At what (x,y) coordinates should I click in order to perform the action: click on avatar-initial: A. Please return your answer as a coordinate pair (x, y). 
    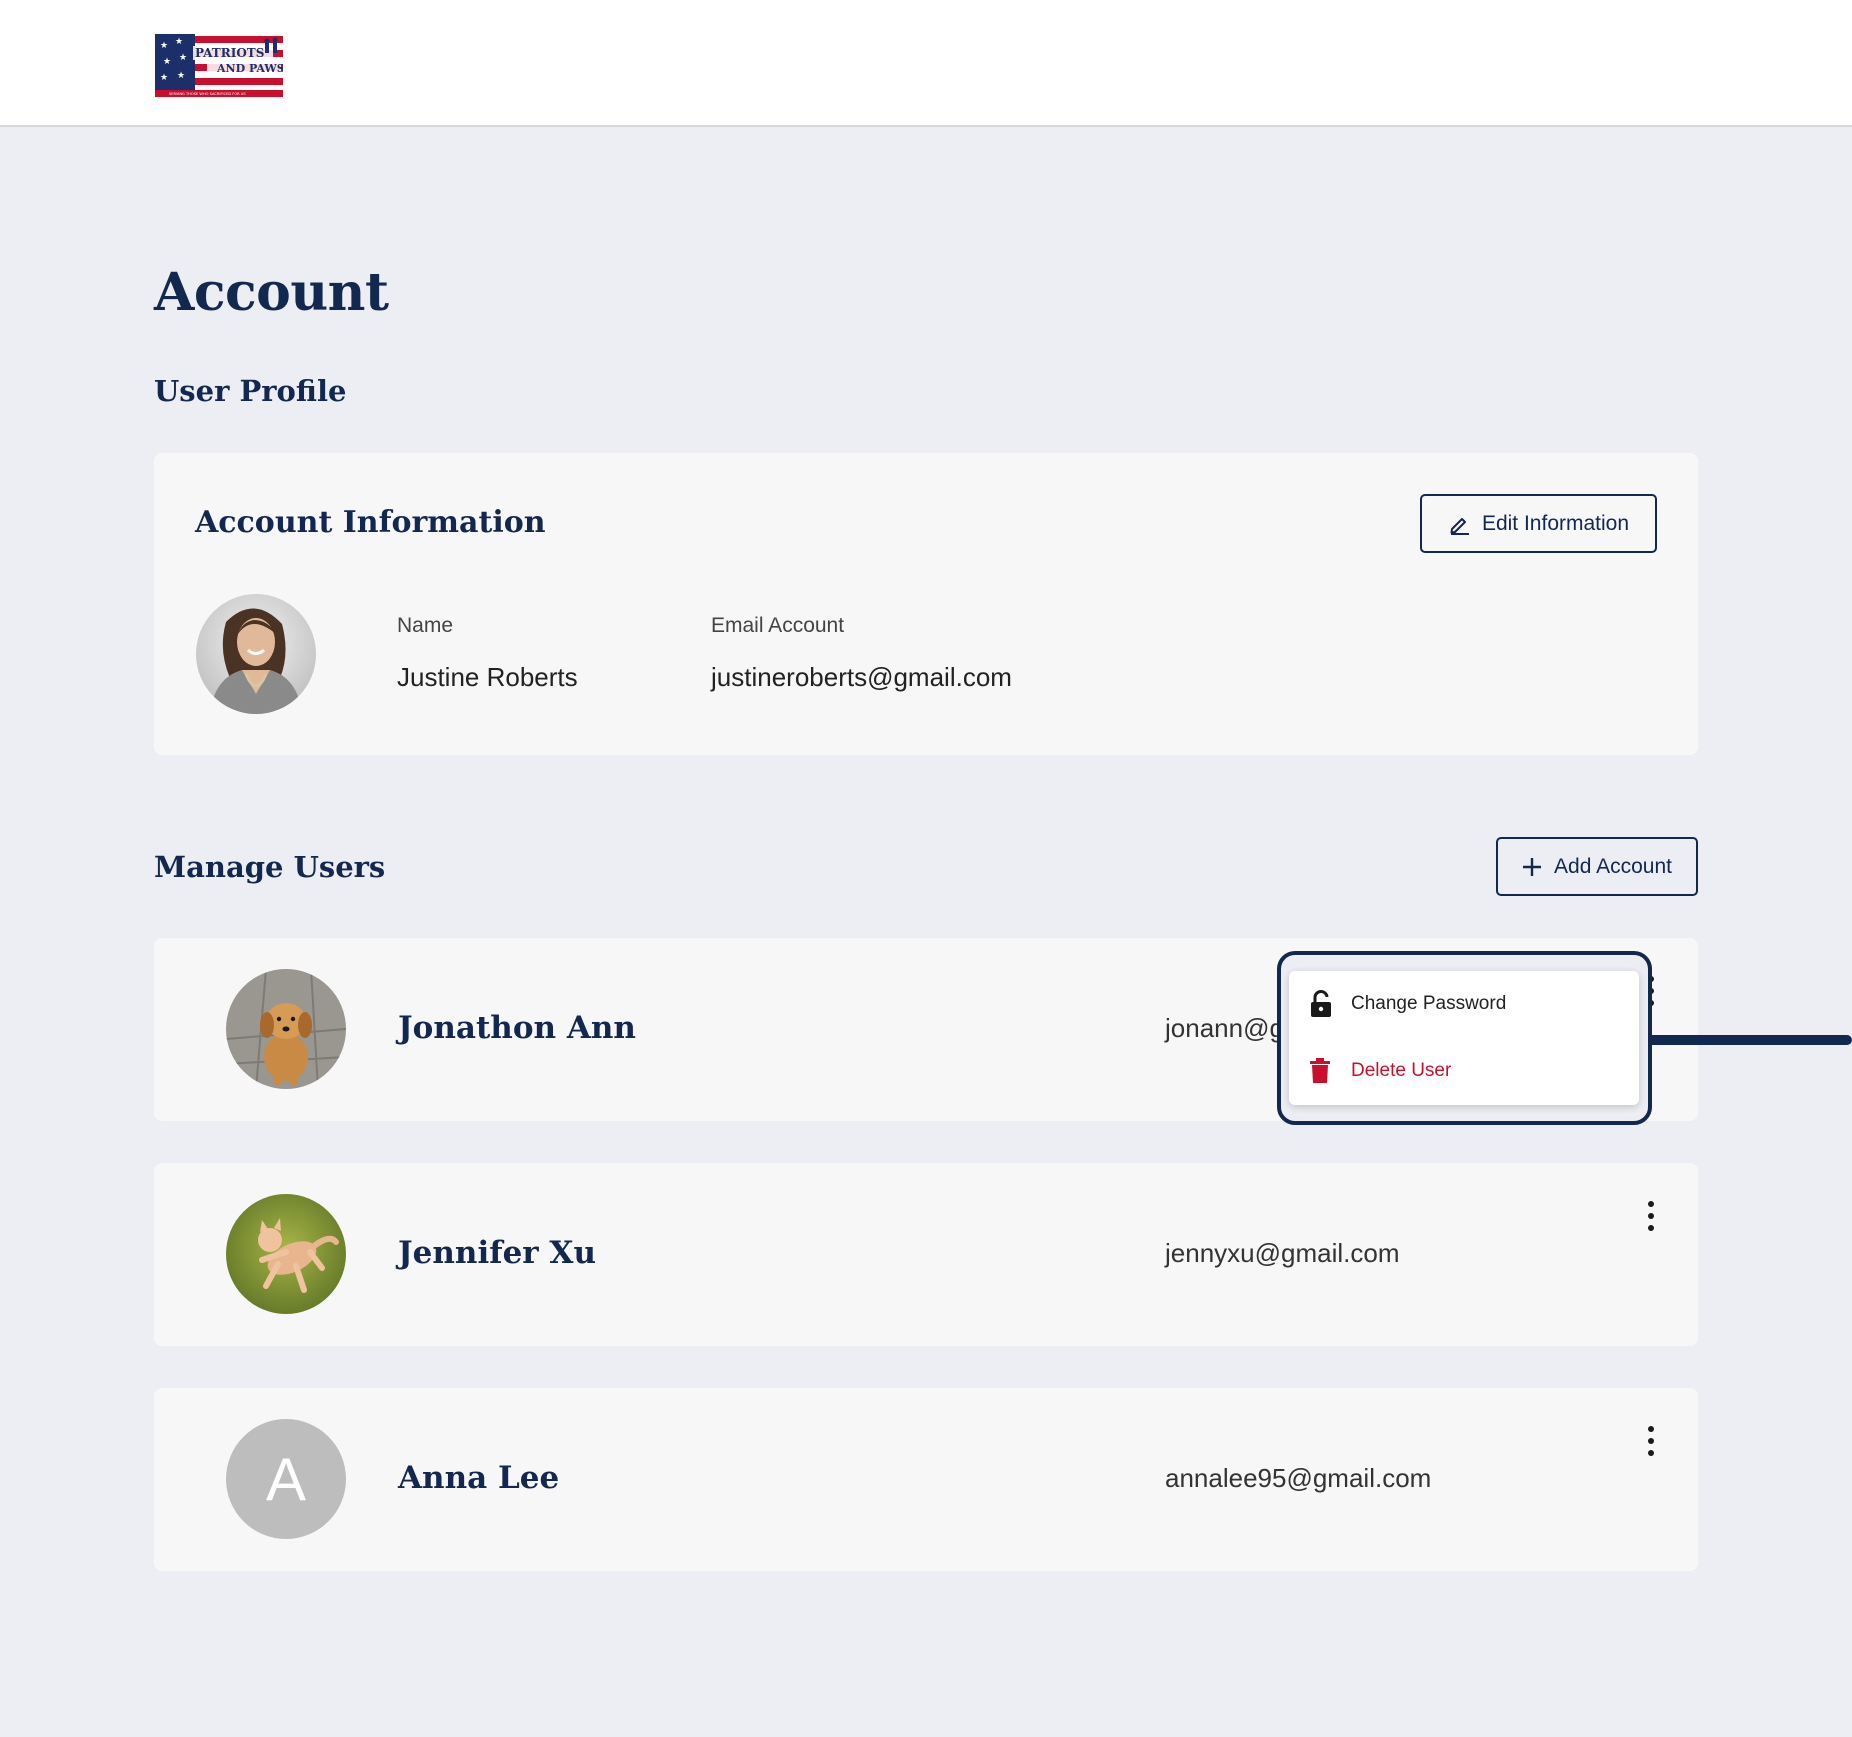
    Looking at the image, I should click on (286, 1479).